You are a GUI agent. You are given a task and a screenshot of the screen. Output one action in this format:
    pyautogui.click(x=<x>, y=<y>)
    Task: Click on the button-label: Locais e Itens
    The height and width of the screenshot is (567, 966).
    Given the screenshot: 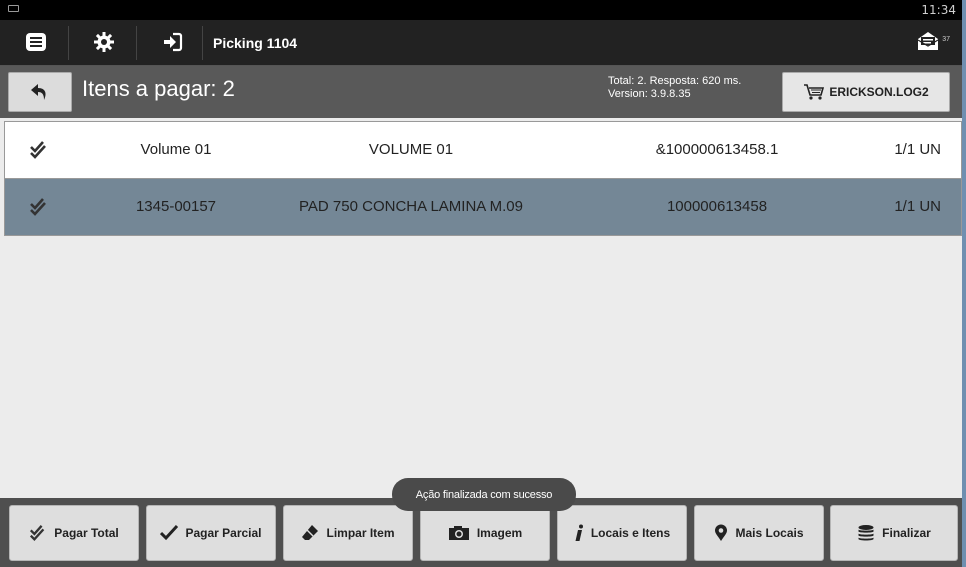 What is the action you would take?
    pyautogui.click(x=630, y=533)
    